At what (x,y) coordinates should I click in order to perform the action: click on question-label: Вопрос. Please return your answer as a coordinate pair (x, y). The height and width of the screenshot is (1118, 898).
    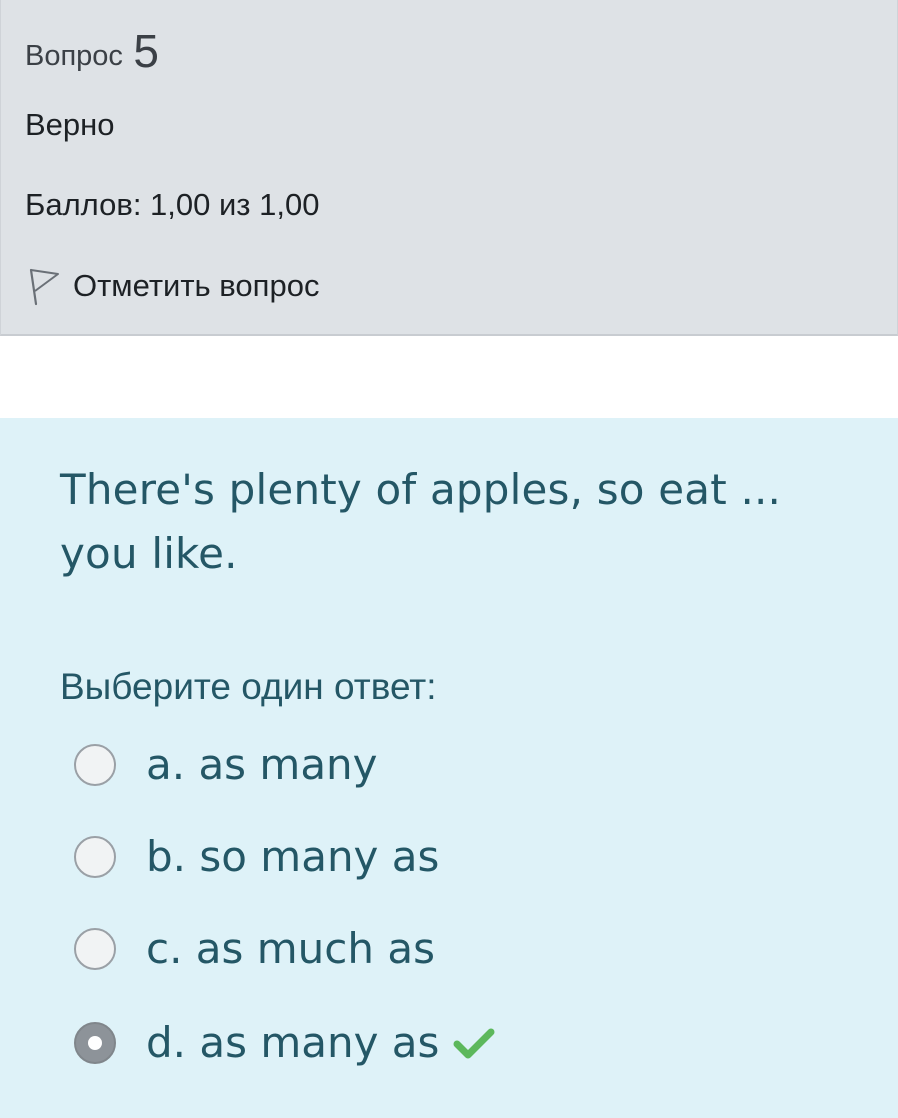
    Looking at the image, I should click on (74, 56).